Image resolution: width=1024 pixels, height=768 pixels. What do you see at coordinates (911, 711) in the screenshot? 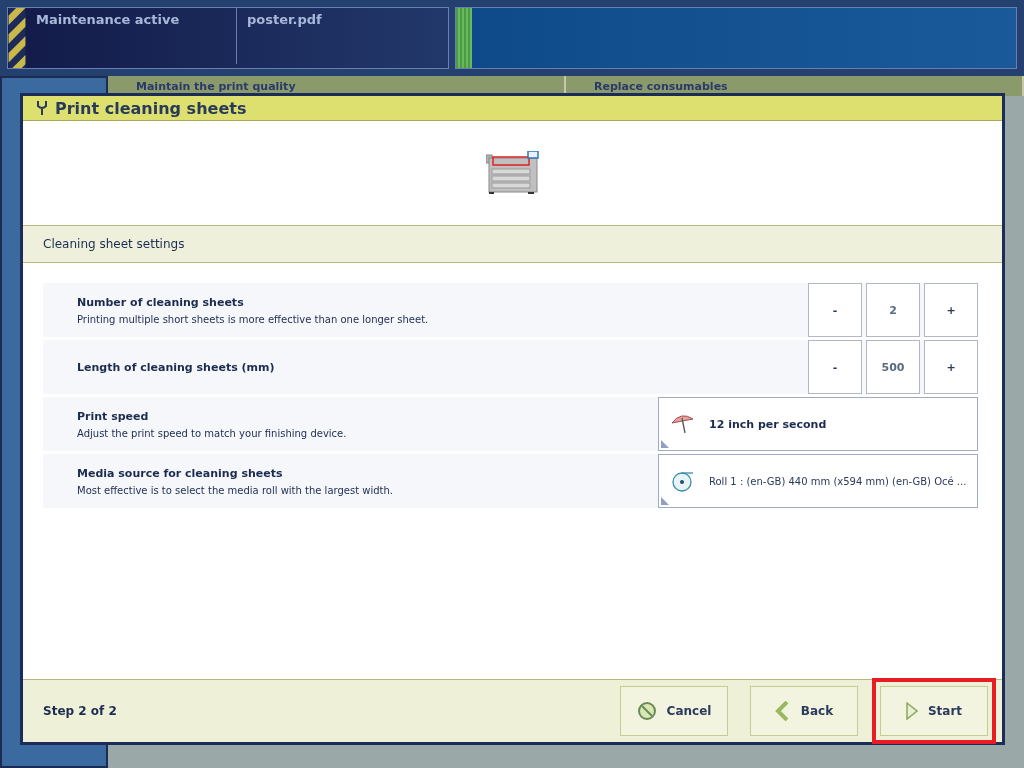
I see `play-icon` at bounding box center [911, 711].